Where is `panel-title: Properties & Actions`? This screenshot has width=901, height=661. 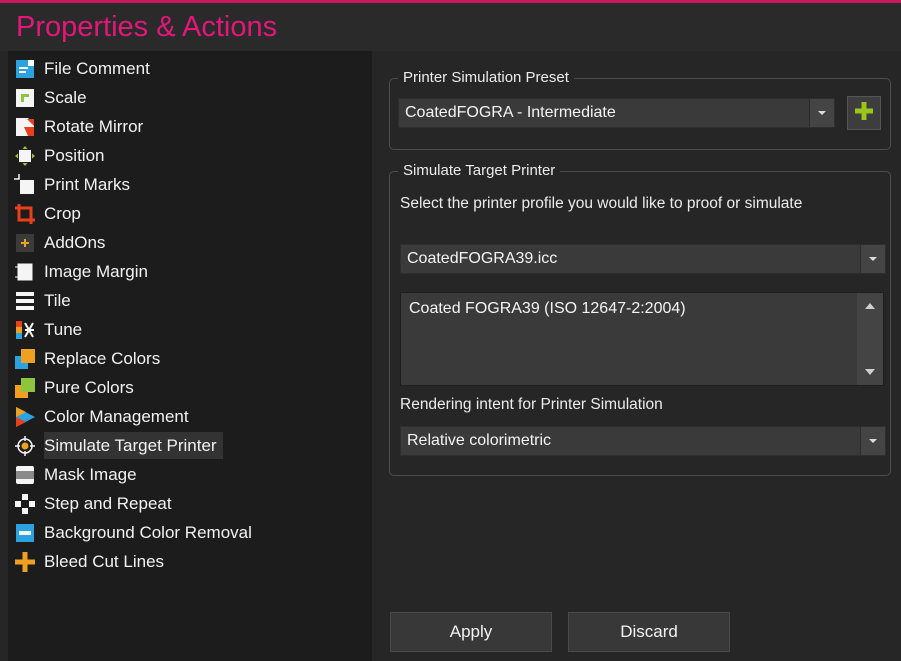 panel-title: Properties & Actions is located at coordinates (450, 27).